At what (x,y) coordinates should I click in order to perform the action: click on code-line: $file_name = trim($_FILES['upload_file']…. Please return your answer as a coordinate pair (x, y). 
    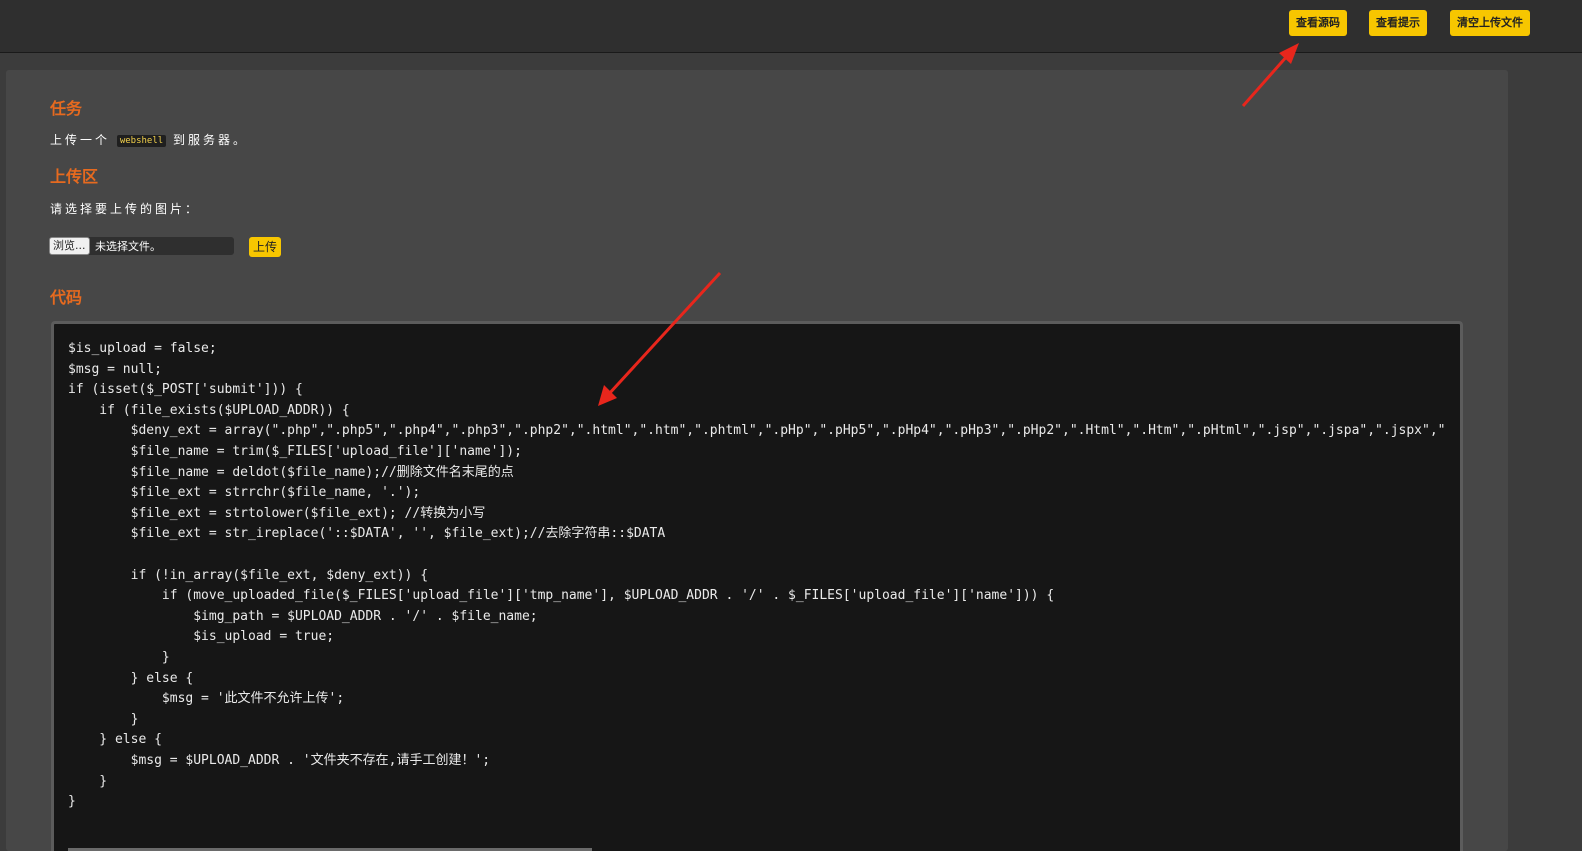
    Looking at the image, I should click on (295, 451).